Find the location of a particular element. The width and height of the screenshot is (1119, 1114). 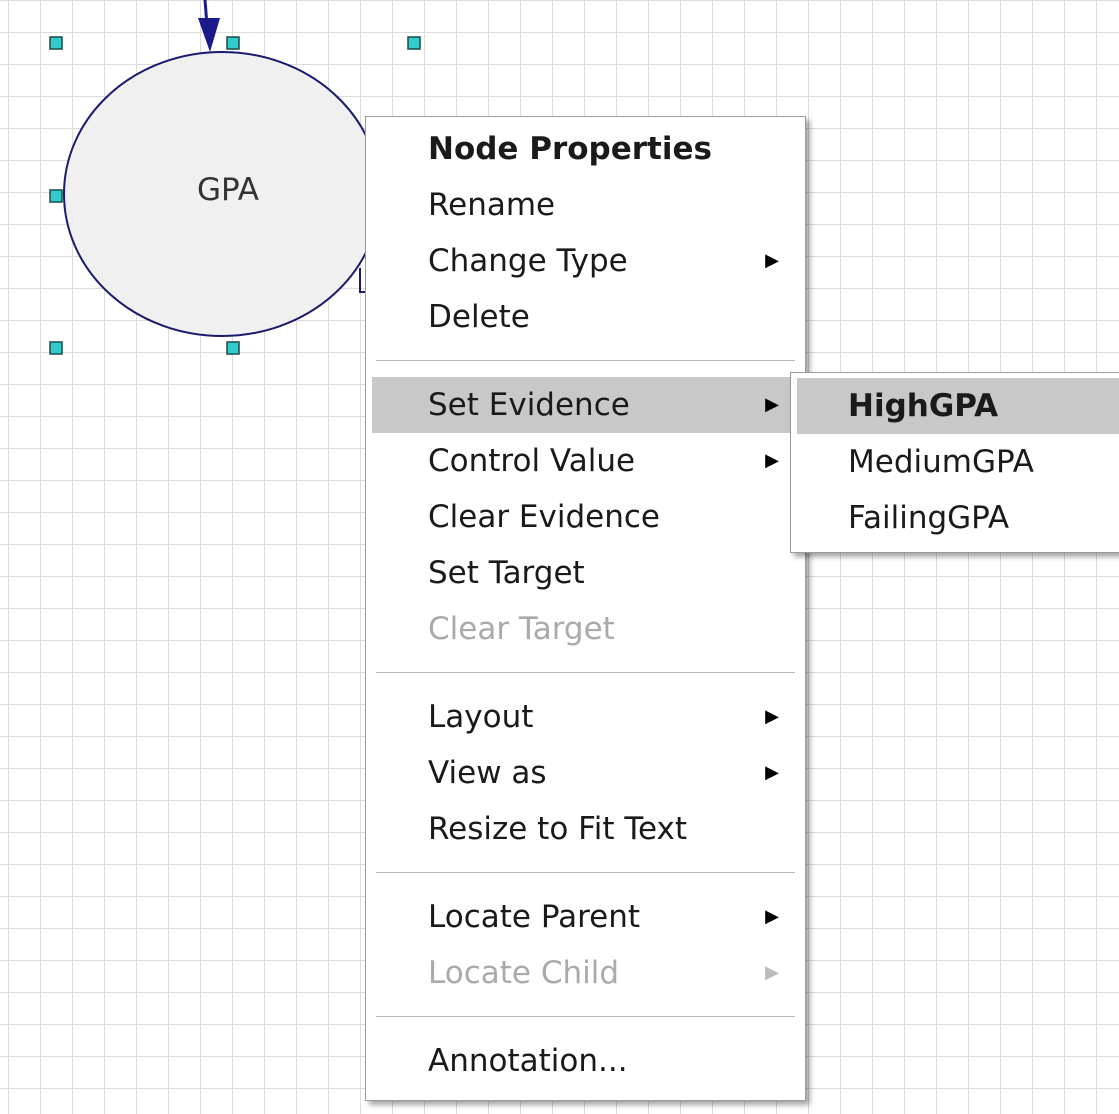

selection-handle-top is located at coordinates (233, 43).